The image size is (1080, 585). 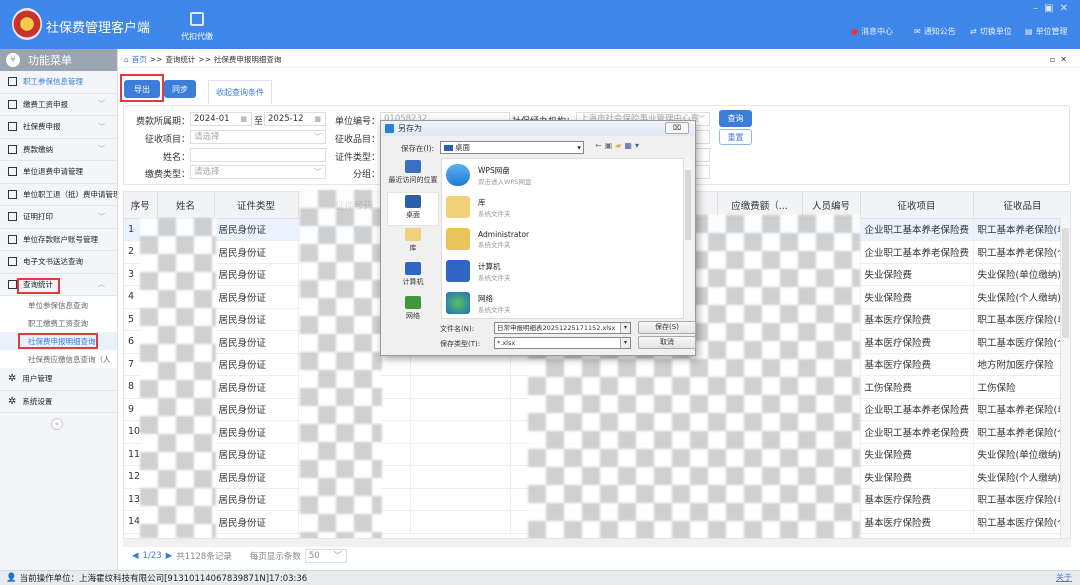 I want to click on about-link: 关于, so click(x=1064, y=577).